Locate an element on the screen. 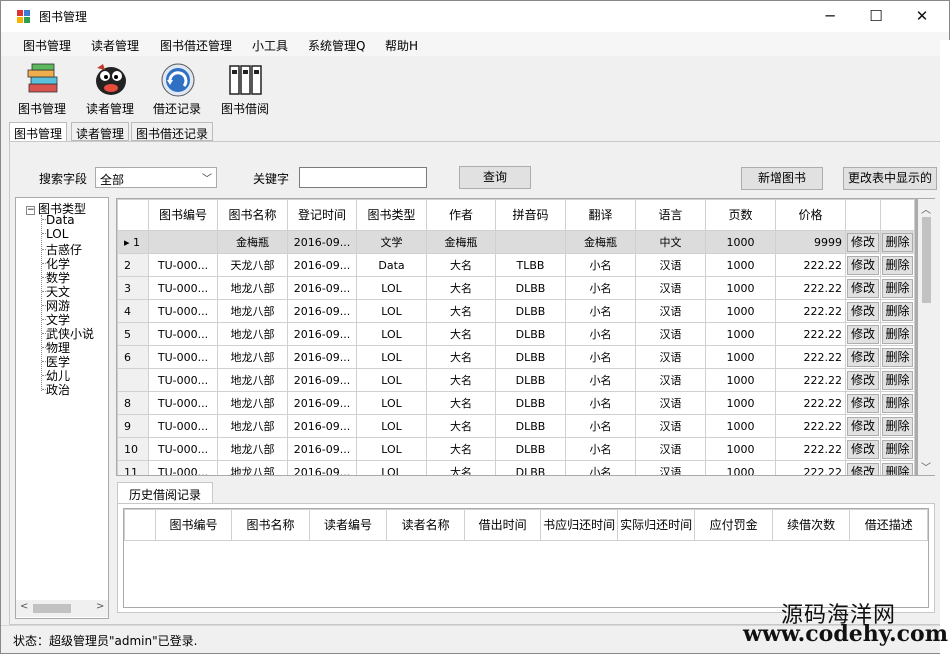  grid-vertical-scrollbar: ︿ ﹀ is located at coordinates (926, 337).